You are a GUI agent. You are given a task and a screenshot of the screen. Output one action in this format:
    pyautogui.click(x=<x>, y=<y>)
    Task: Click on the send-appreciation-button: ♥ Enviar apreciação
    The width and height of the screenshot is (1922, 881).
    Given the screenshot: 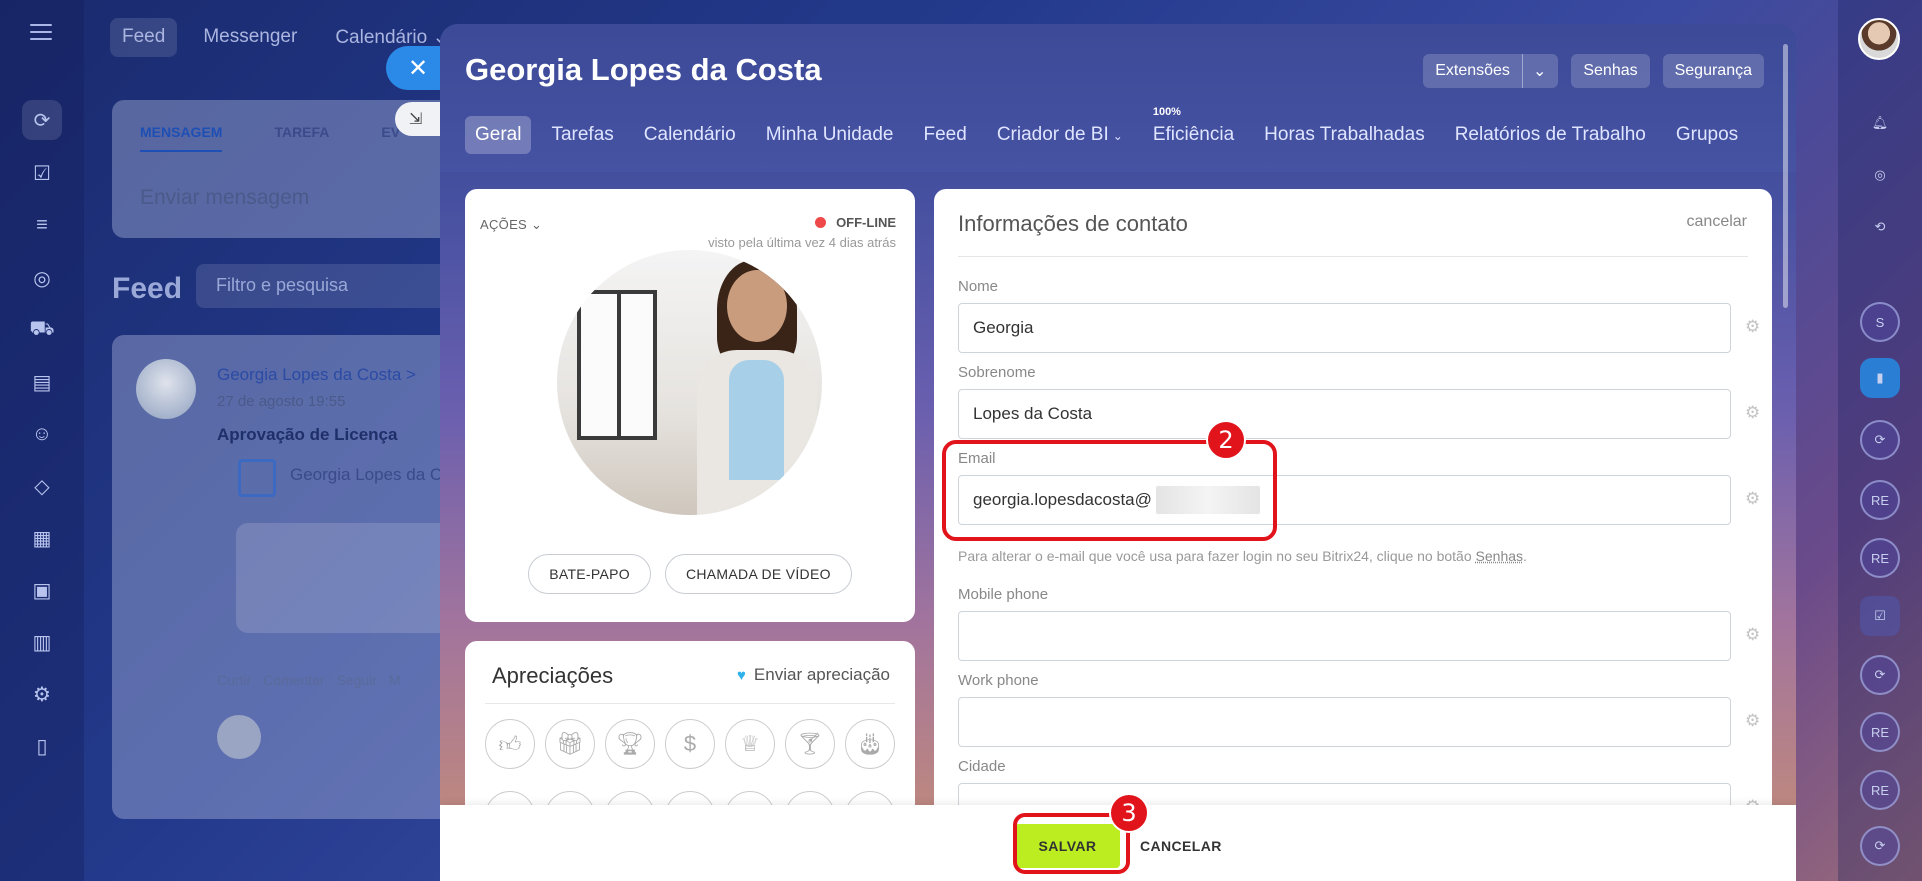 What is the action you would take?
    pyautogui.click(x=813, y=675)
    